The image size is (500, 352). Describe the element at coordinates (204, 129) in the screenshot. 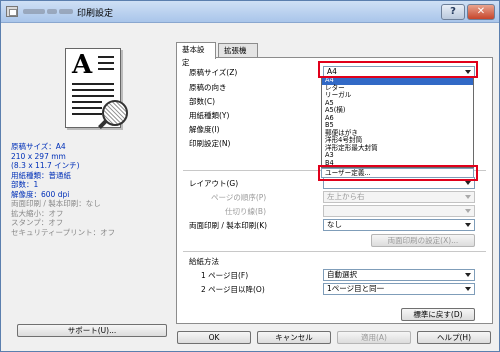

I see `resolution-label: 解像度(I)` at that location.